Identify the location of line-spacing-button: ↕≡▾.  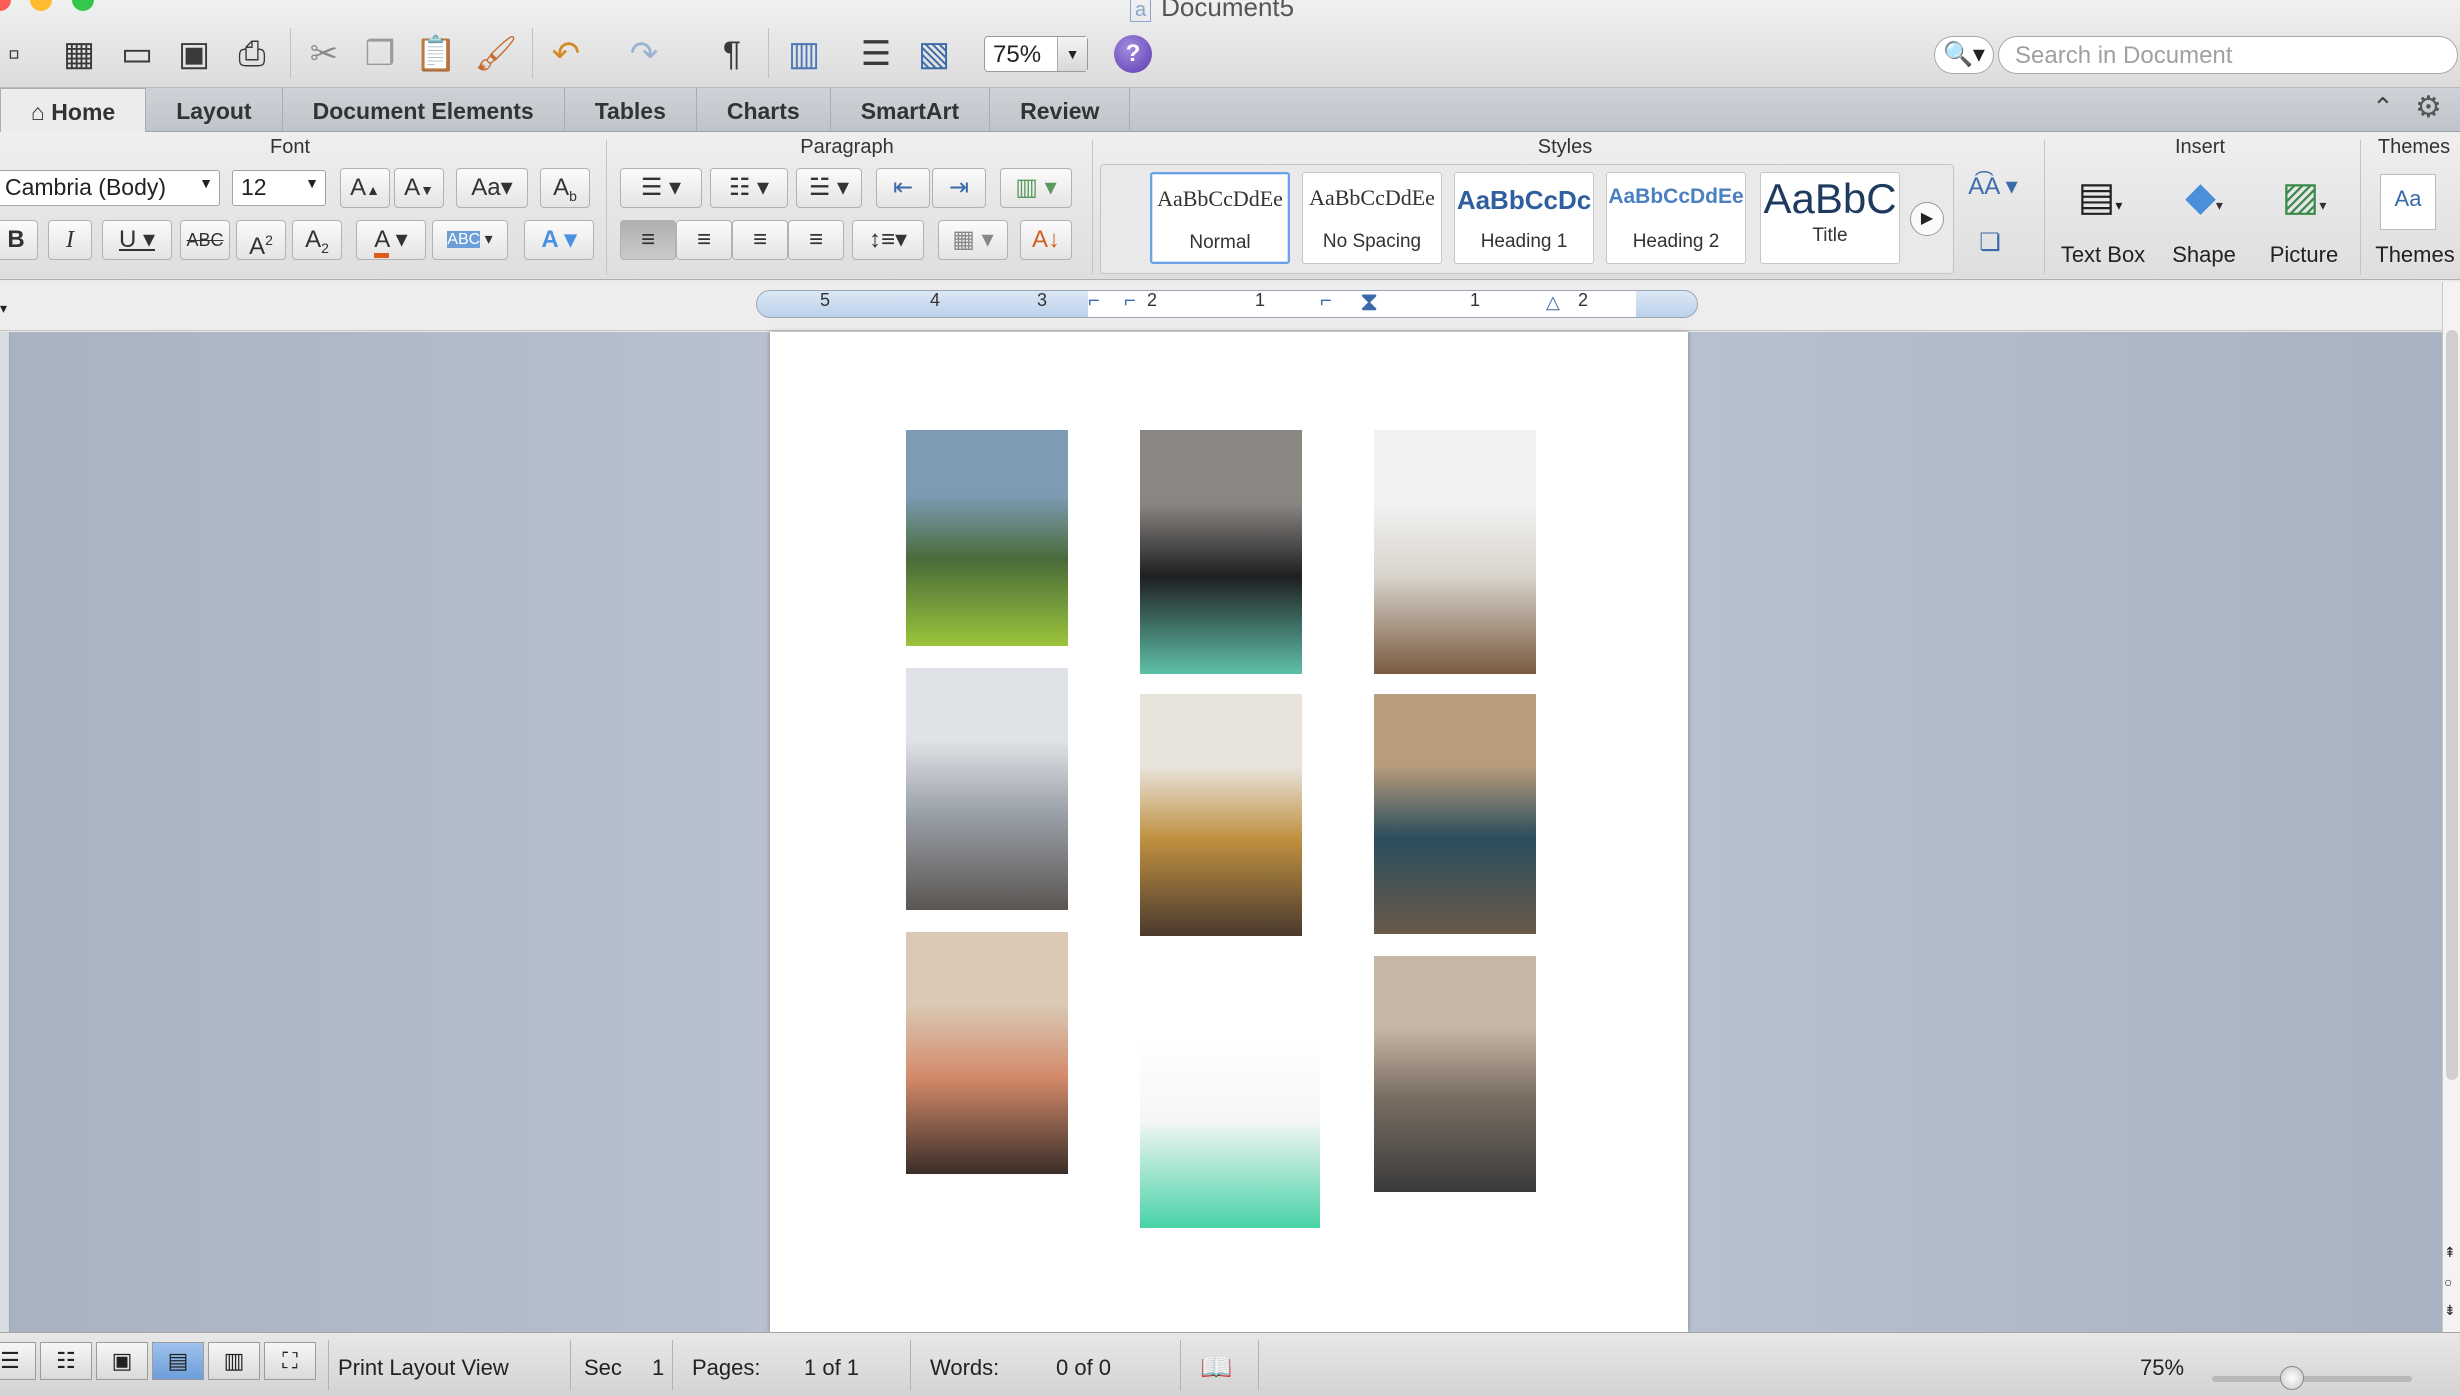
(888, 240).